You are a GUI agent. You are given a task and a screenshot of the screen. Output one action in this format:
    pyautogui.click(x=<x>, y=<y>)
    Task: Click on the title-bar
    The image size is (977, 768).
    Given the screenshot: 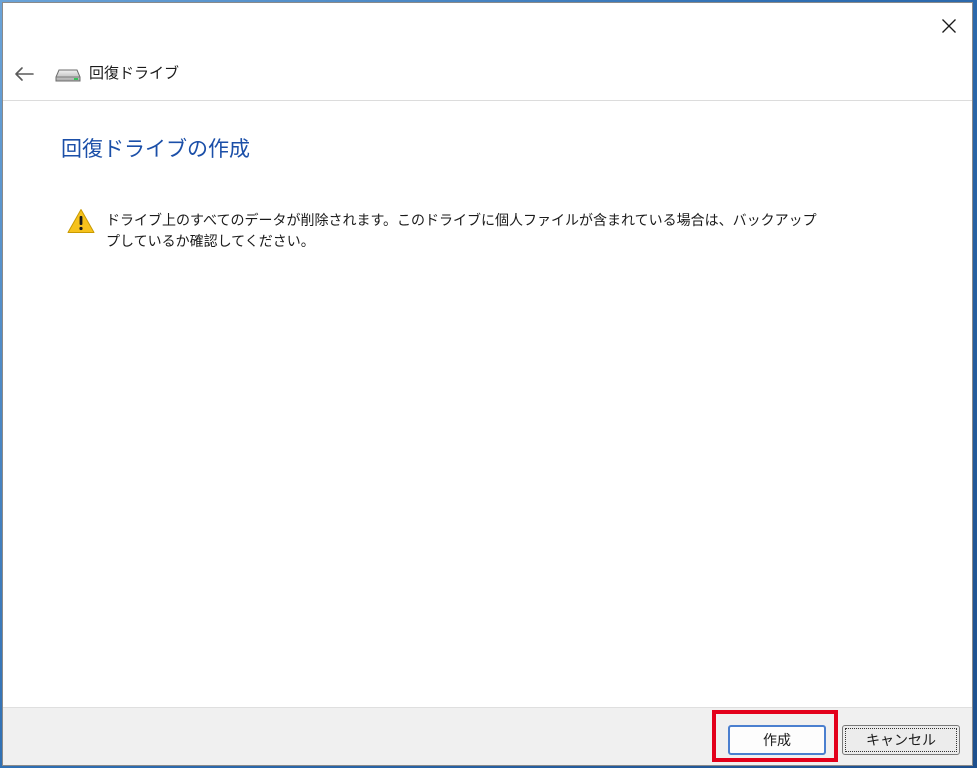 What is the action you would take?
    pyautogui.click(x=487, y=26)
    